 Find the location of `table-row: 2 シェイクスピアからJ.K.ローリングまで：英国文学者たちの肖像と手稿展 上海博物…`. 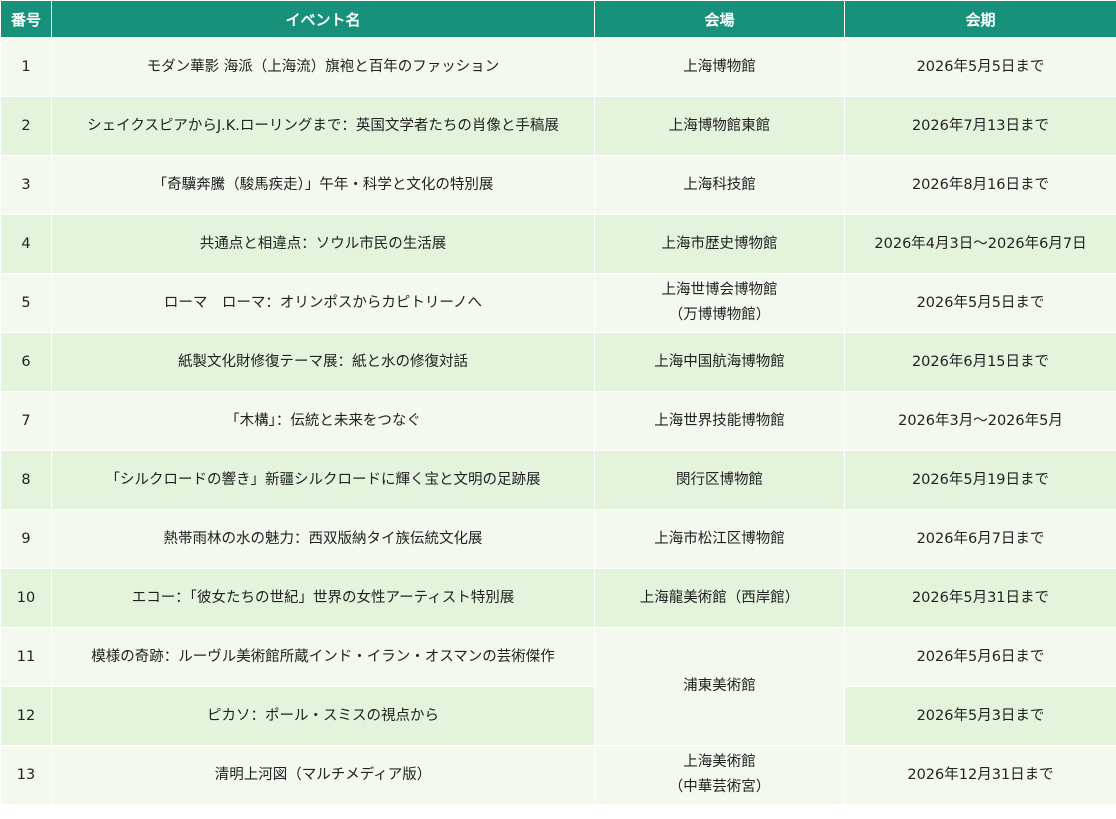

table-row: 2 シェイクスピアからJ.K.ローリングまで：英国文学者たちの肖像と手稿展 上海博物… is located at coordinates (558, 126).